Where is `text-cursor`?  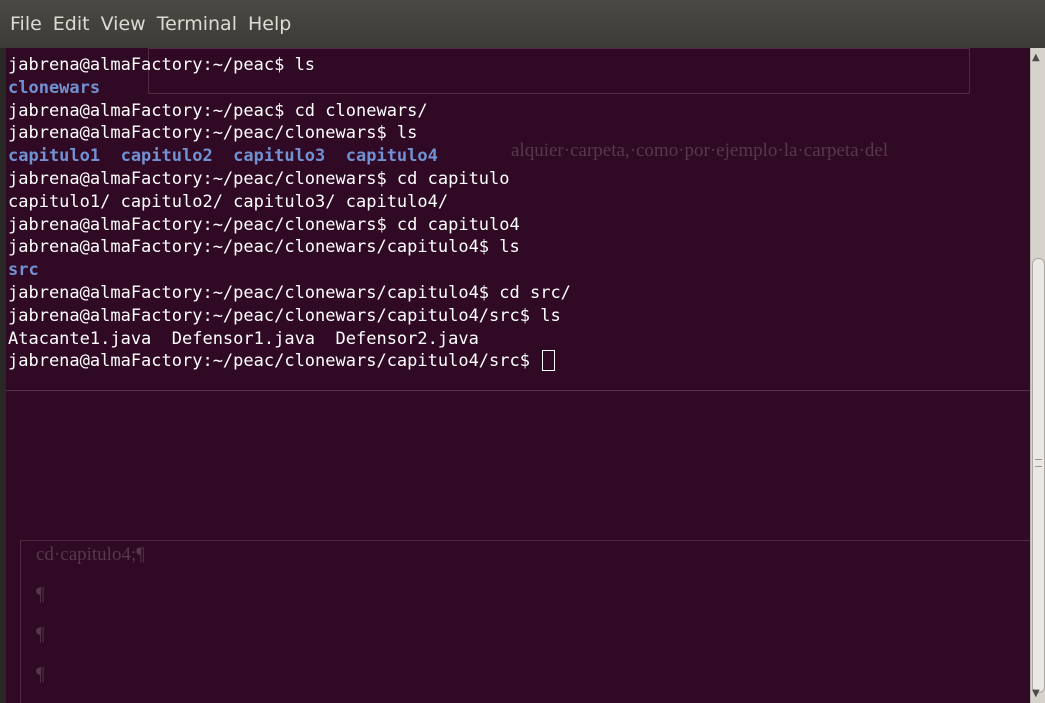 text-cursor is located at coordinates (549, 361).